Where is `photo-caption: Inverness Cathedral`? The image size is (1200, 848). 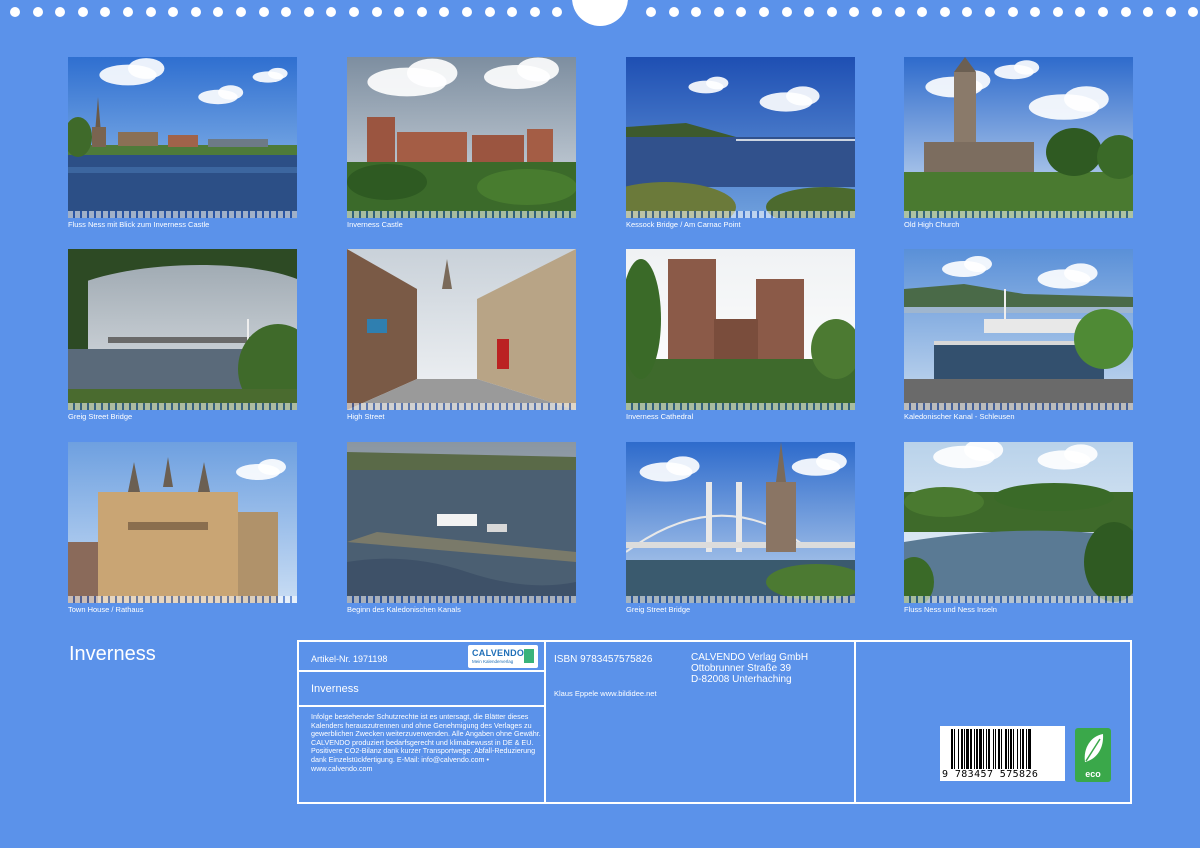
photo-caption: Inverness Cathedral is located at coordinates (660, 416).